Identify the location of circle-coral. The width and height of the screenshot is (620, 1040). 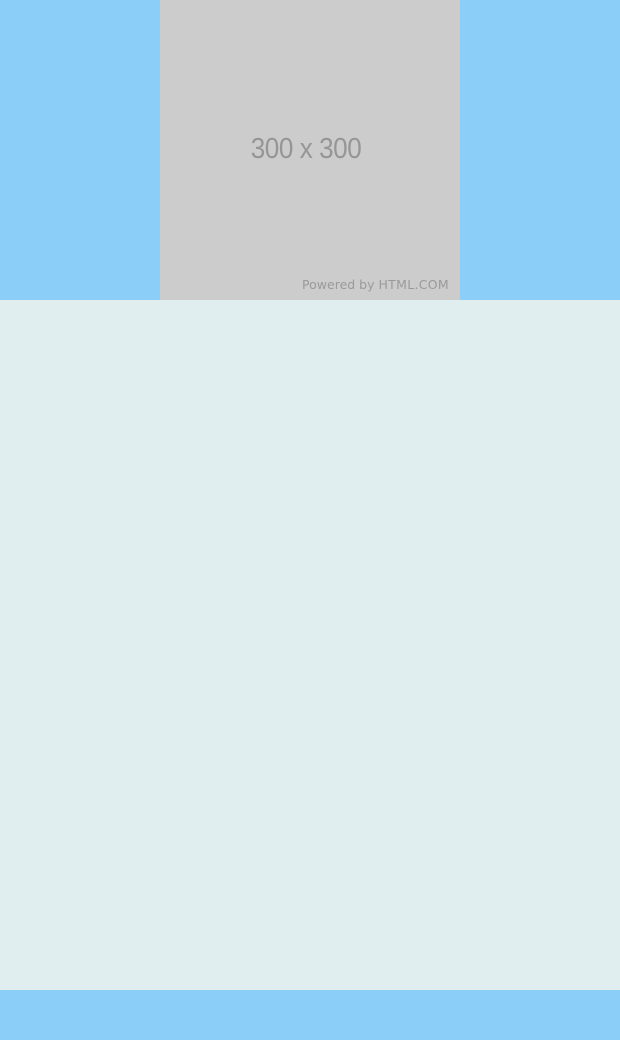
(310, 780).